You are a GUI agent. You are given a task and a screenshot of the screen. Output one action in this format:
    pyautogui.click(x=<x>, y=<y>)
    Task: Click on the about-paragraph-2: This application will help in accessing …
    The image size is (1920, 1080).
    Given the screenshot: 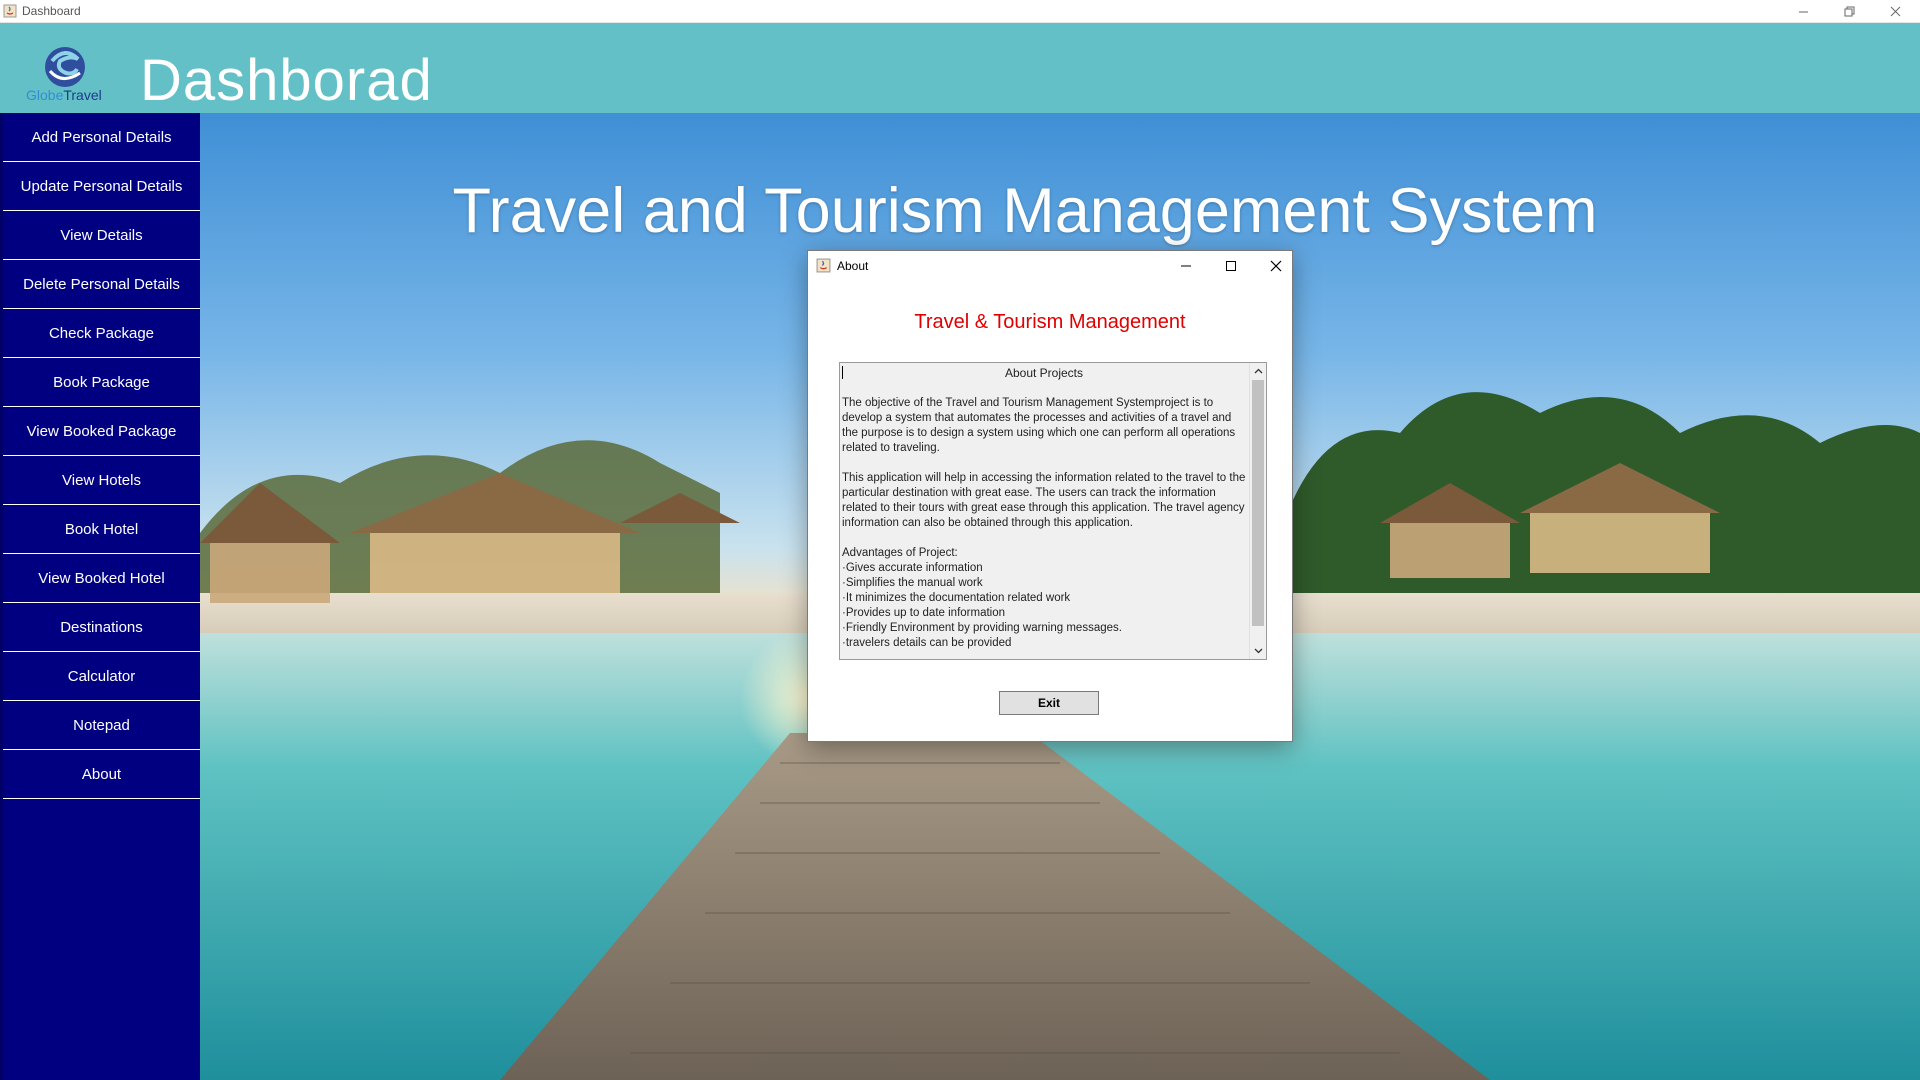 What is the action you would take?
    pyautogui.click(x=1044, y=500)
    